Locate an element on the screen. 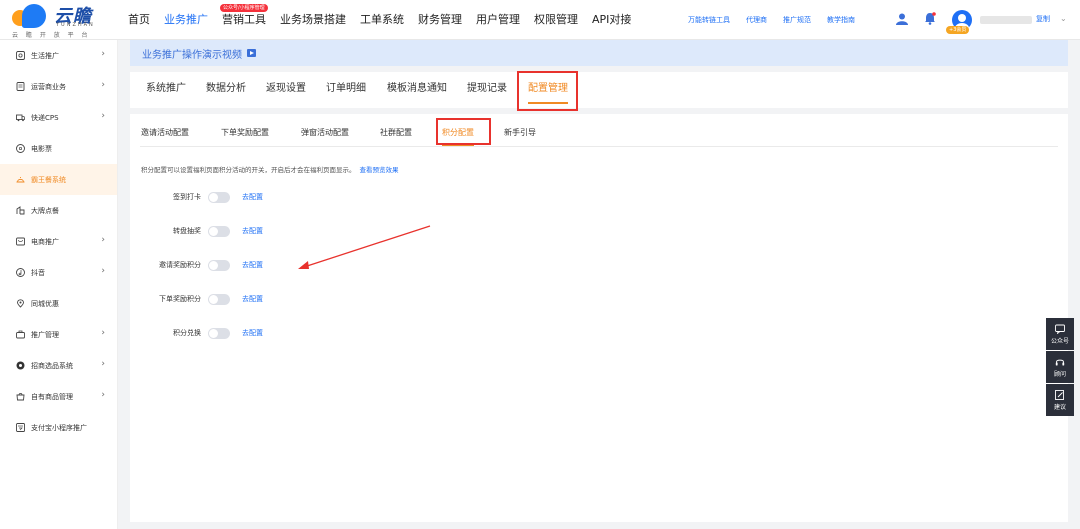 The height and width of the screenshot is (529, 1080). copy-link: 复制 is located at coordinates (1043, 19).